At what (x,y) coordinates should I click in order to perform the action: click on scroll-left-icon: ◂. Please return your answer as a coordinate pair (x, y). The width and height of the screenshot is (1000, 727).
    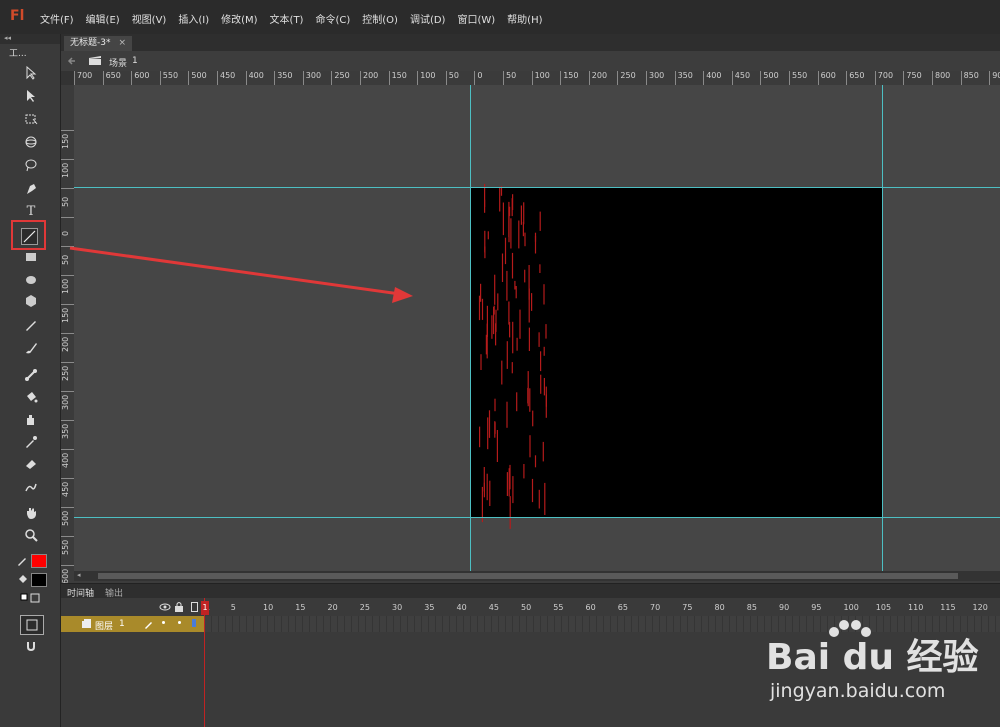
    Looking at the image, I should click on (79, 575).